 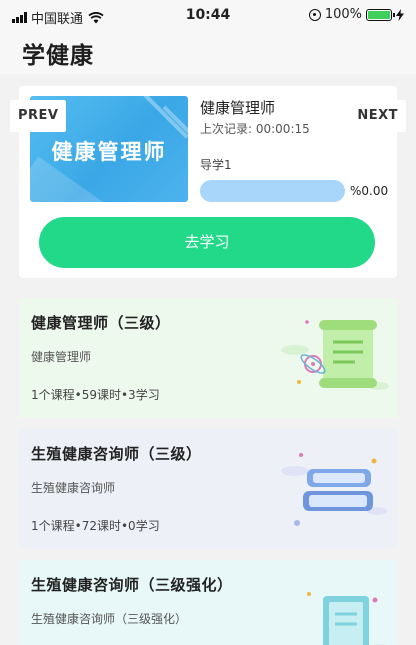 I want to click on battery-icon, so click(x=380, y=14).